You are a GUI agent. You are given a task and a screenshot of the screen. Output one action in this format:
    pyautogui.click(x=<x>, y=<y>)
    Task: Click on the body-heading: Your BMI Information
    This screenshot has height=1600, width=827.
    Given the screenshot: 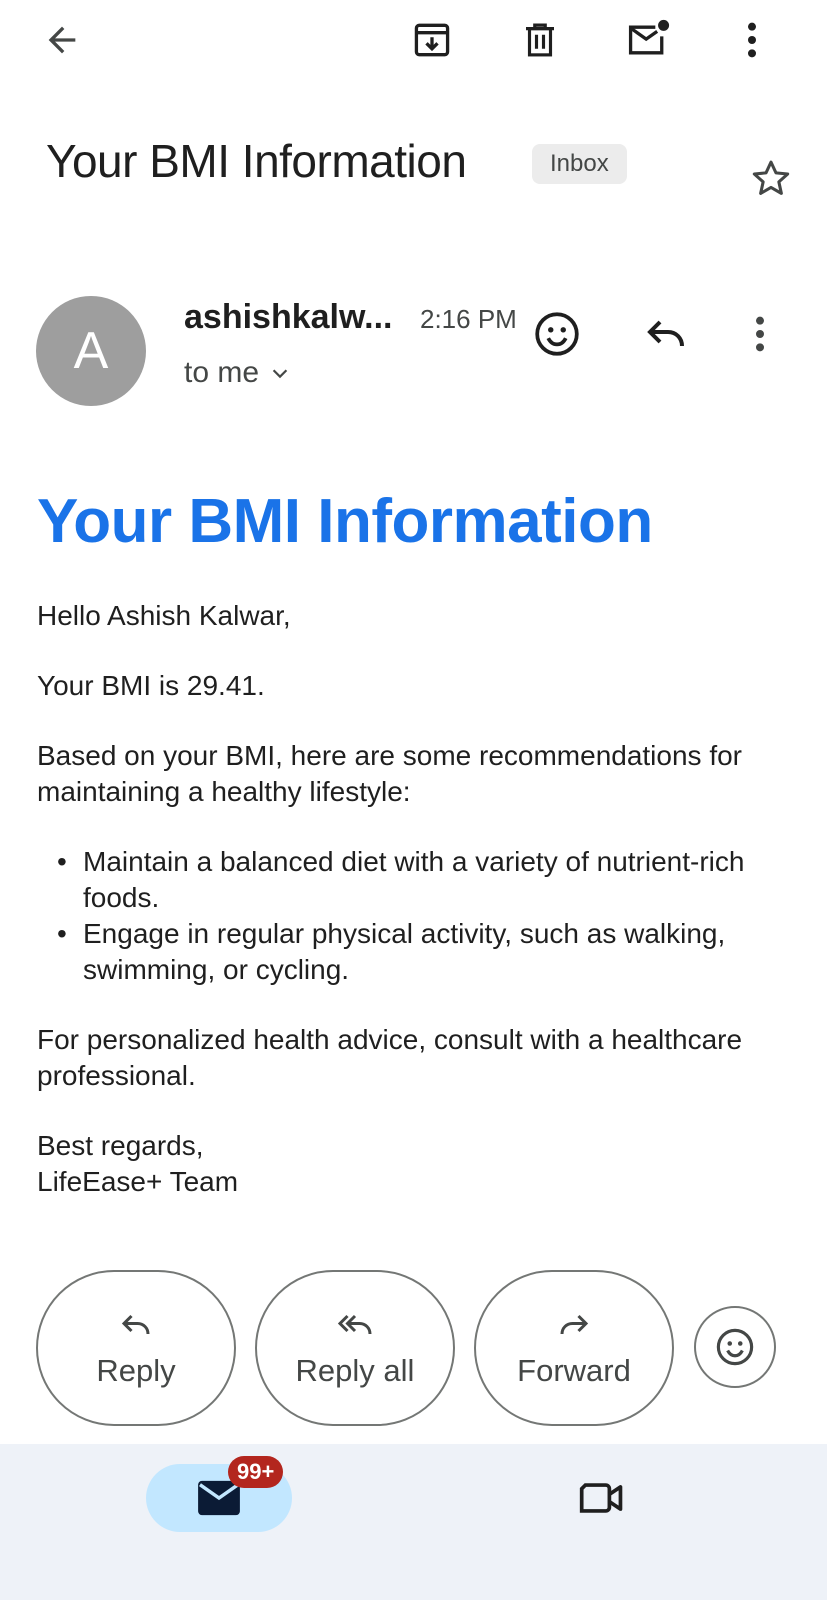 What is the action you would take?
    pyautogui.click(x=345, y=521)
    